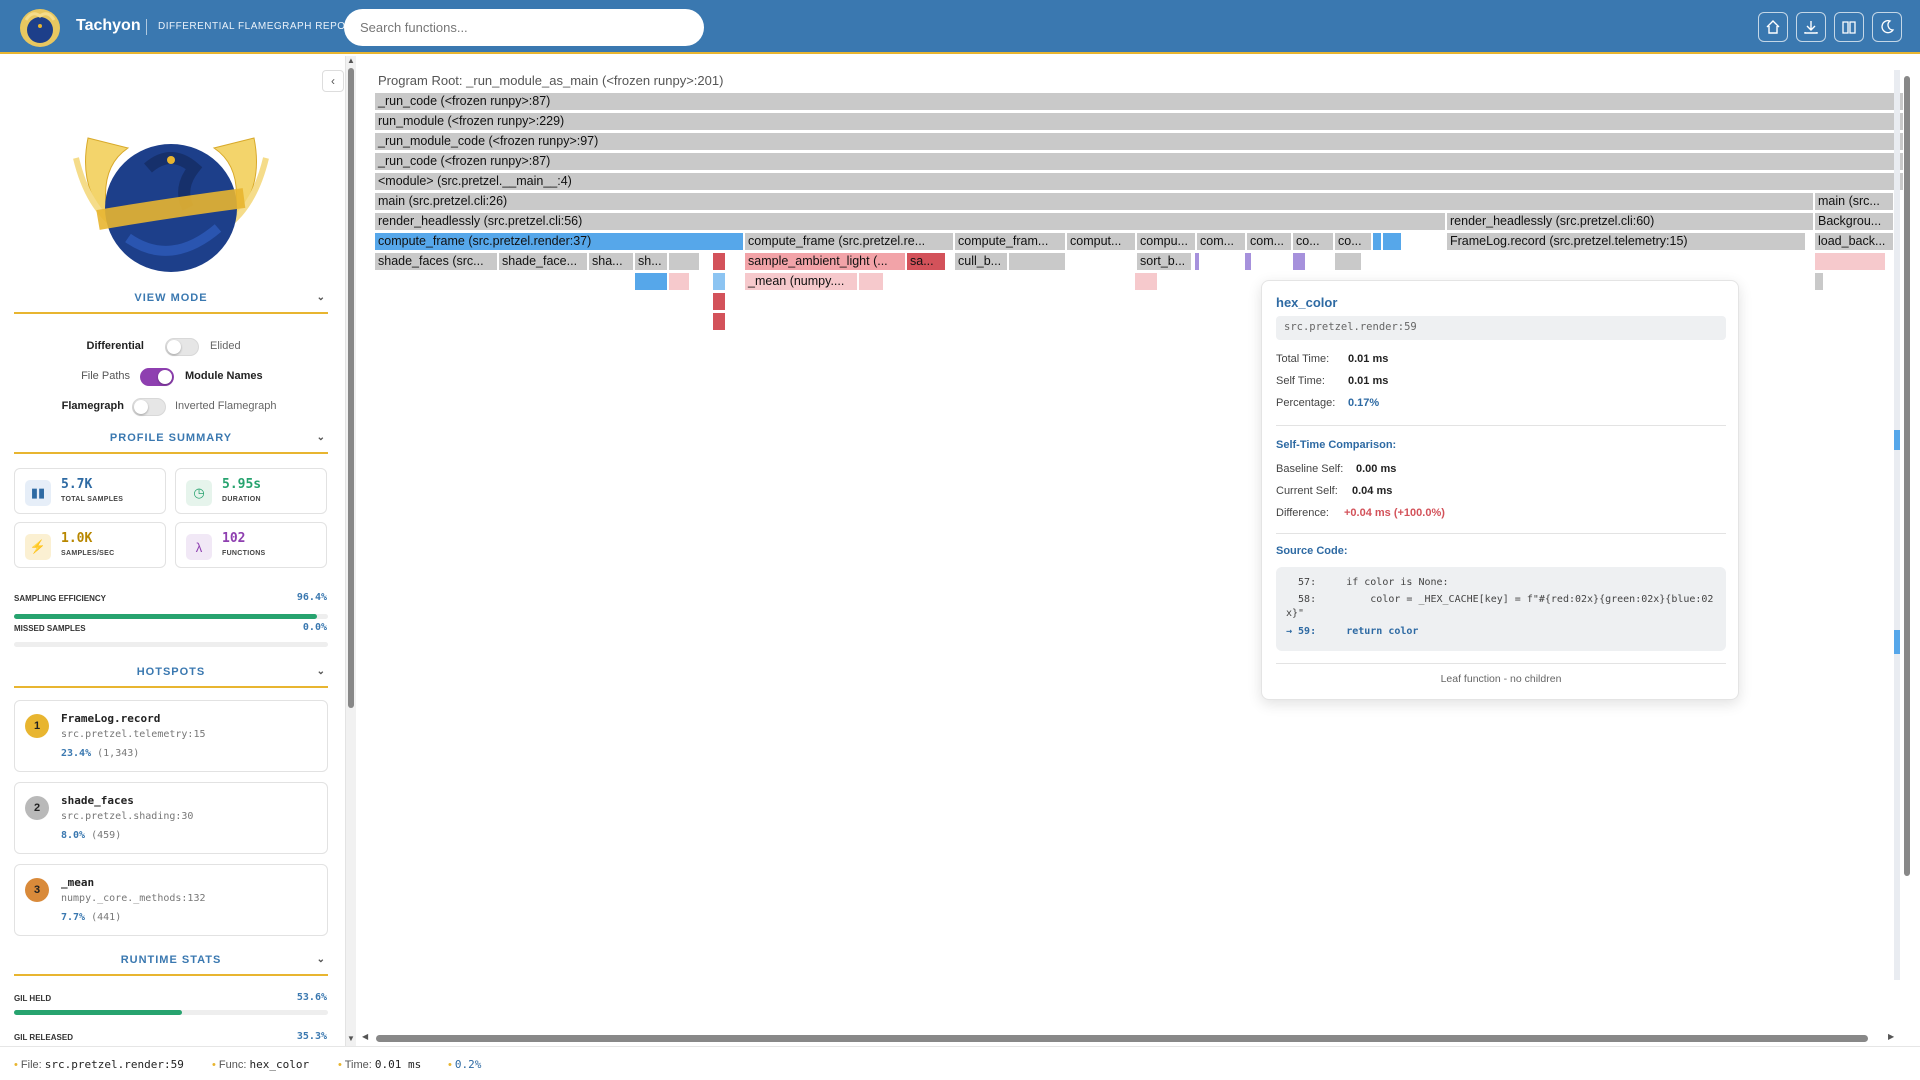 Image resolution: width=1920 pixels, height=1080 pixels. What do you see at coordinates (559, 241) in the screenshot?
I see `flame-frame: compute_frame (src.pretzel.render:37)` at bounding box center [559, 241].